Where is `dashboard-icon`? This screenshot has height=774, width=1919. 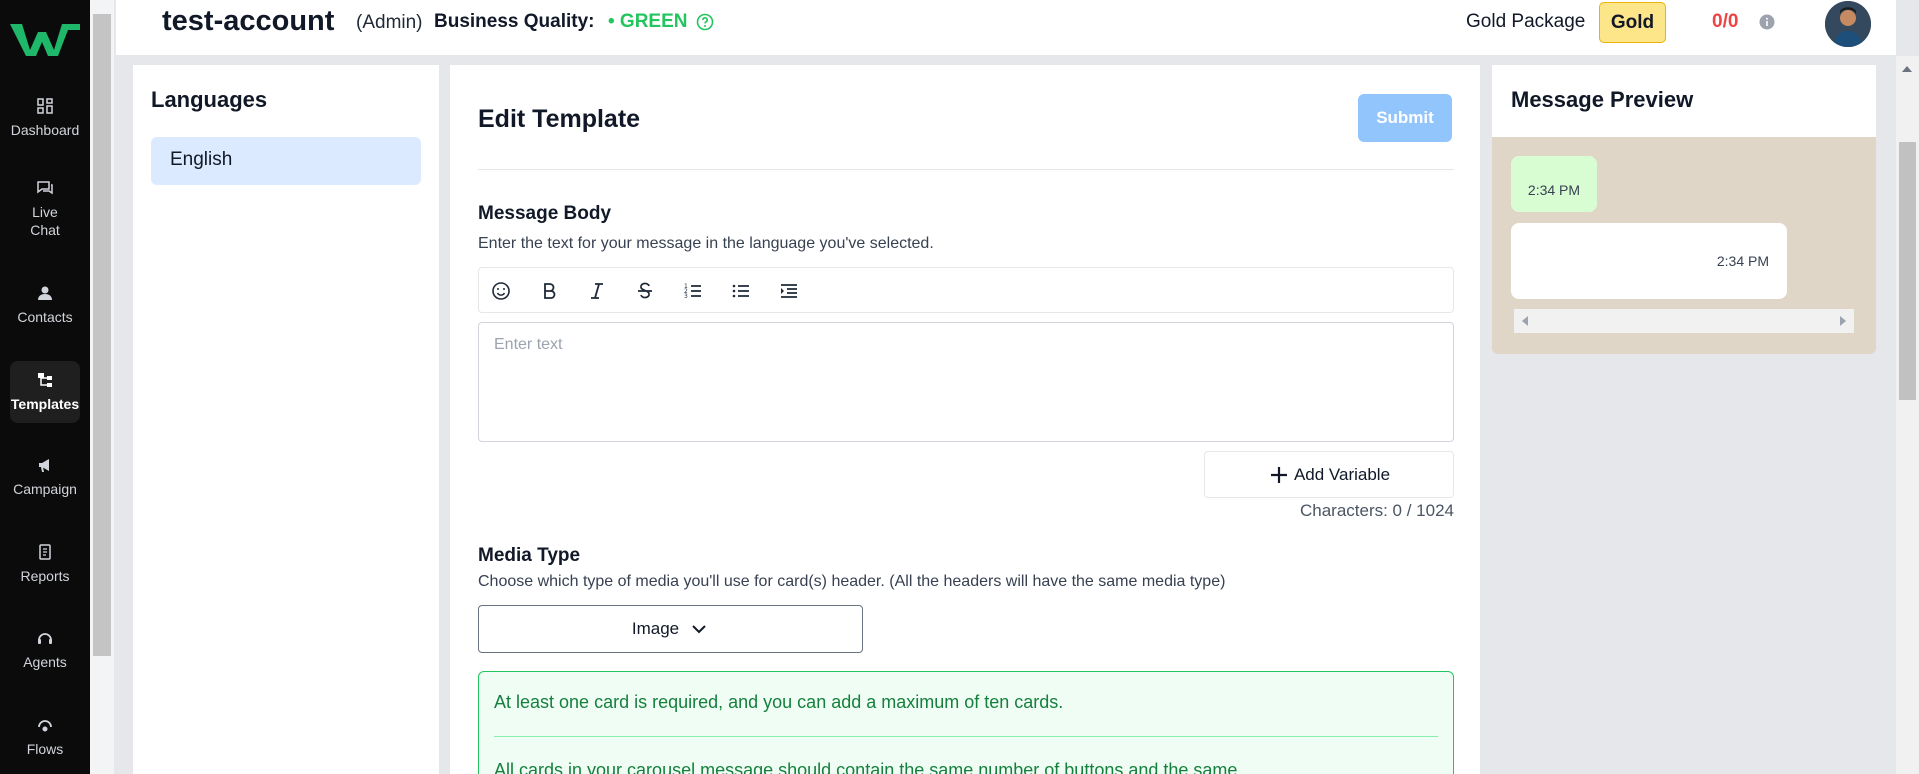 dashboard-icon is located at coordinates (45, 106).